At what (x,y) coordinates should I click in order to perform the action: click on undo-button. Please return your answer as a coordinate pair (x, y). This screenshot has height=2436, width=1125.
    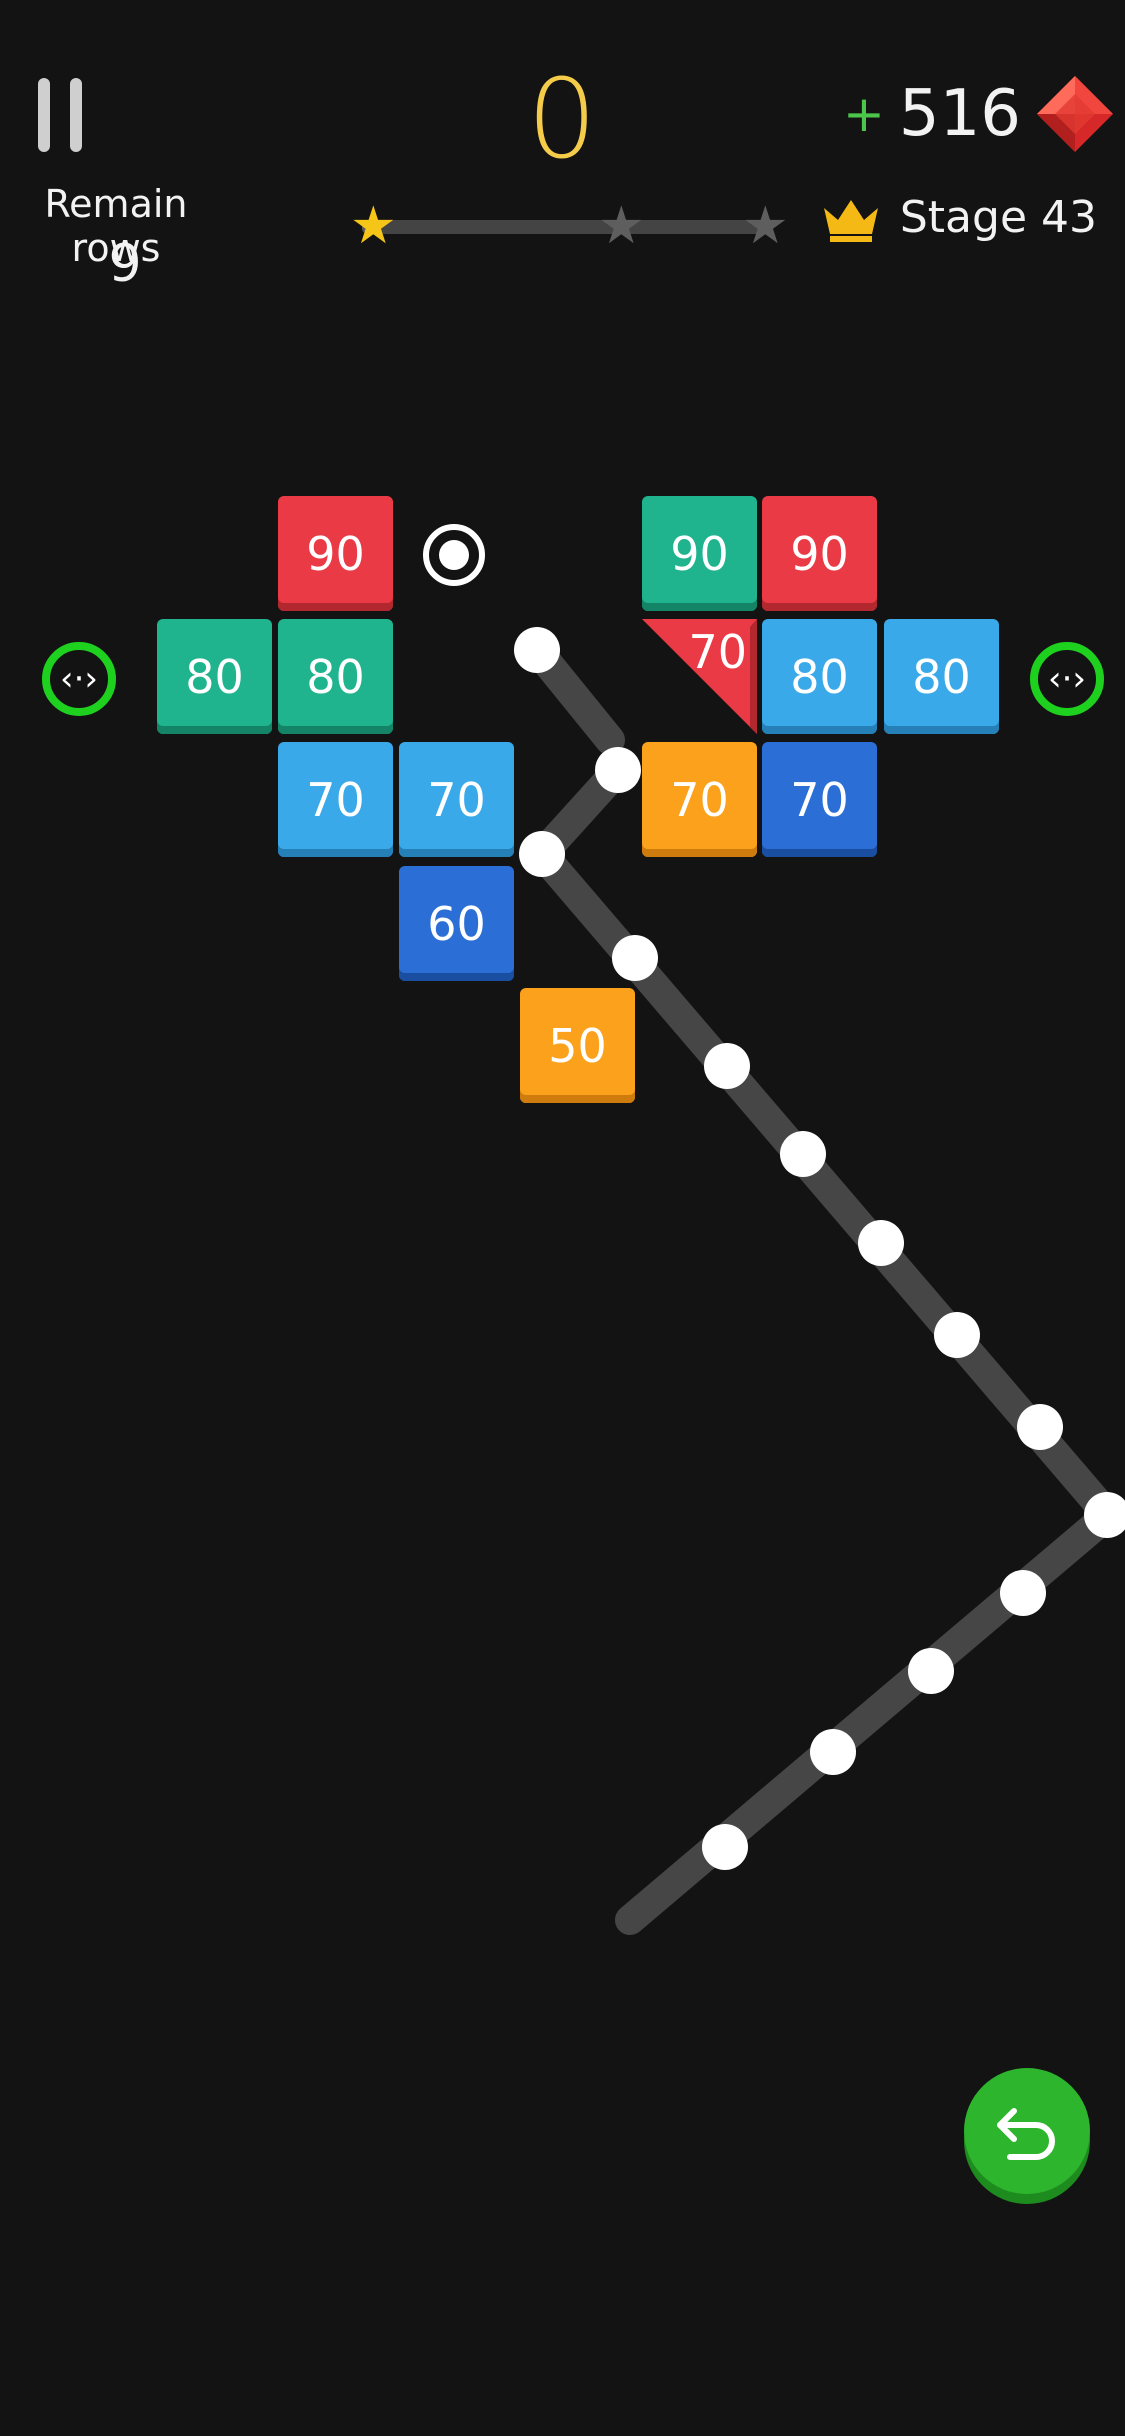
    Looking at the image, I should click on (1027, 2131).